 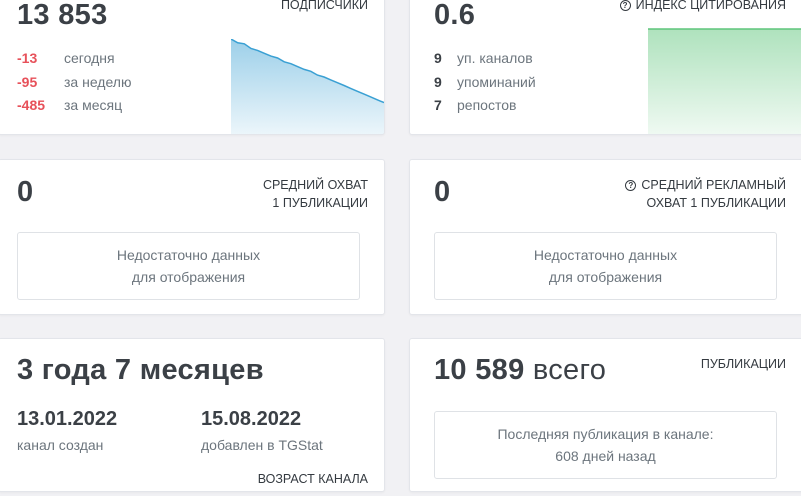 I want to click on stat-reposts: 7 репостов, so click(x=475, y=105).